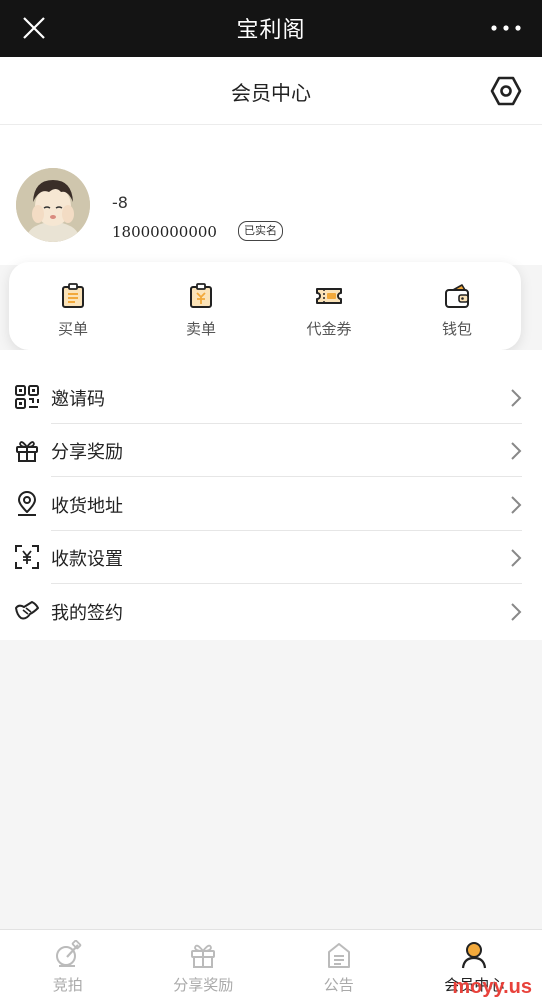  I want to click on order-item-wallet: 钱包, so click(457, 306).